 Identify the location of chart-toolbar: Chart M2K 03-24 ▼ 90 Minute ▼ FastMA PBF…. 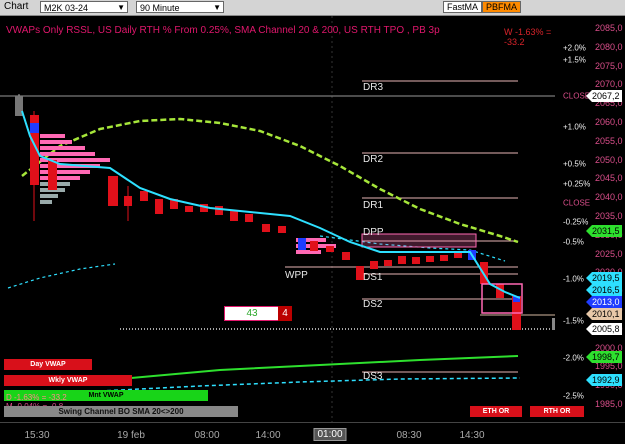
(312, 8).